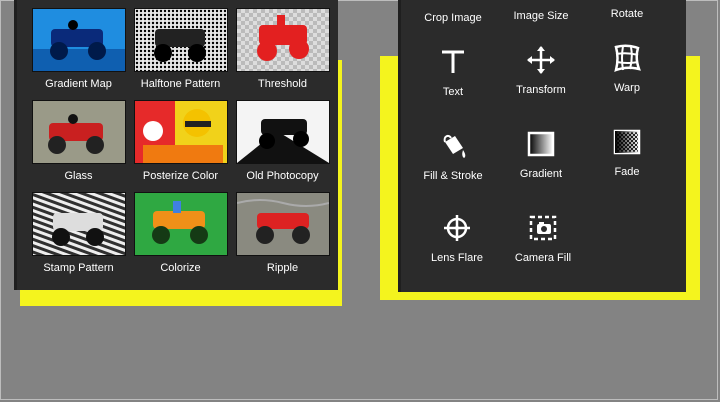 This screenshot has height=402, width=720. Describe the element at coordinates (453, 146) in the screenshot. I see `paint-bucket-icon` at that location.